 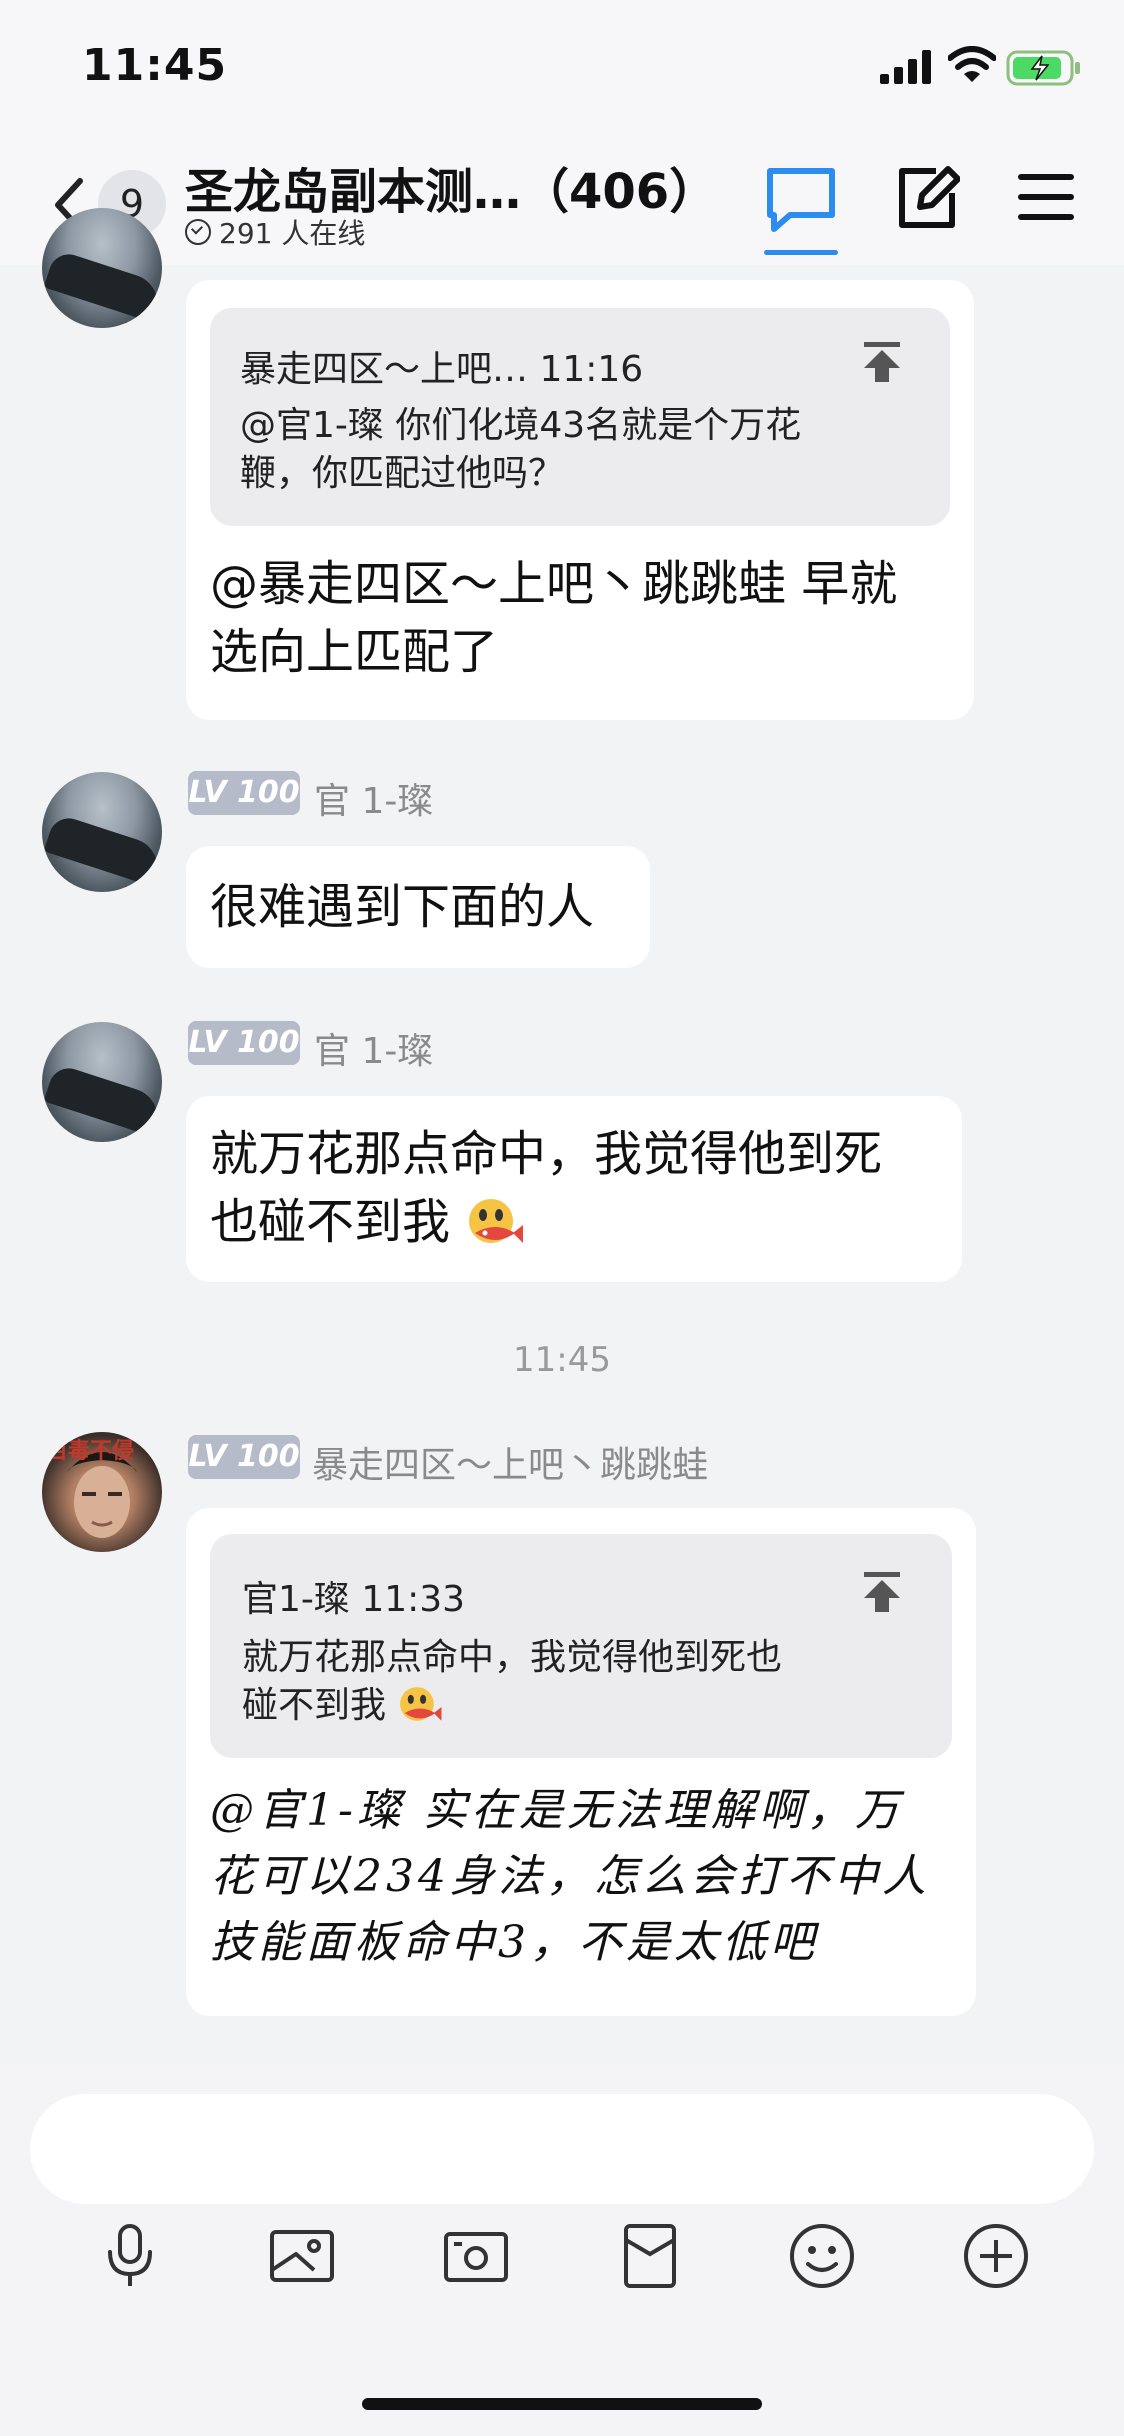 I want to click on plus-icon, so click(x=996, y=2256).